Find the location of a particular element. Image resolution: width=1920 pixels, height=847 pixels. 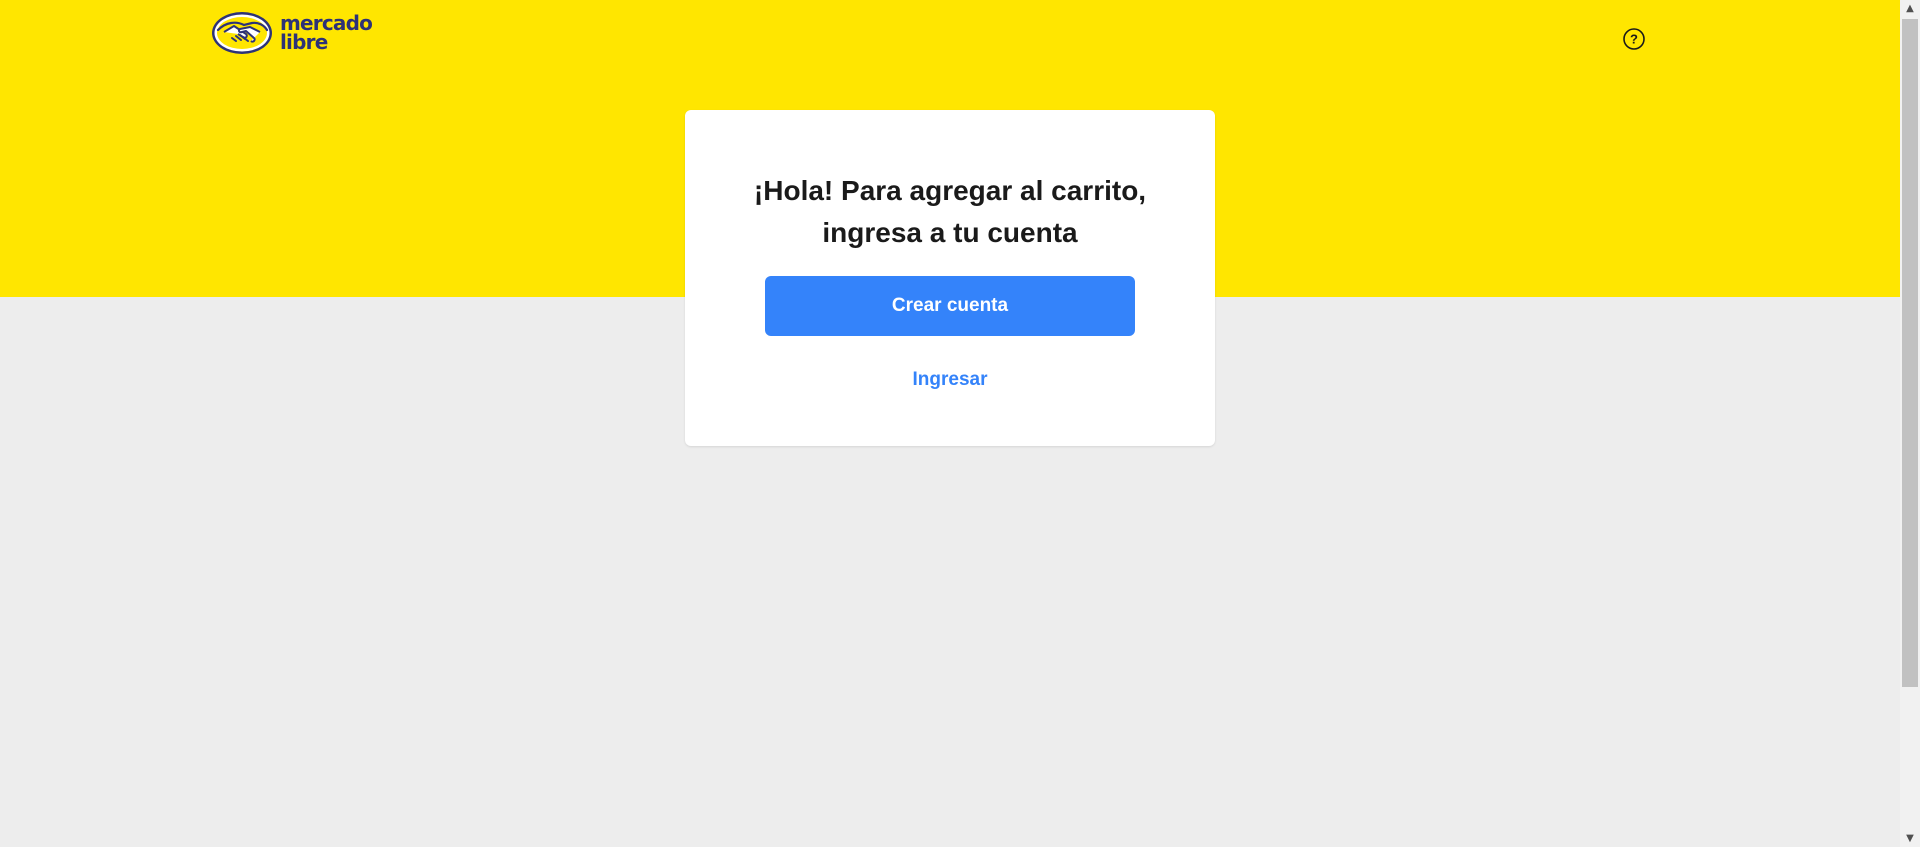

mercado-libre-logo: mercado libre is located at coordinates (296, 33).